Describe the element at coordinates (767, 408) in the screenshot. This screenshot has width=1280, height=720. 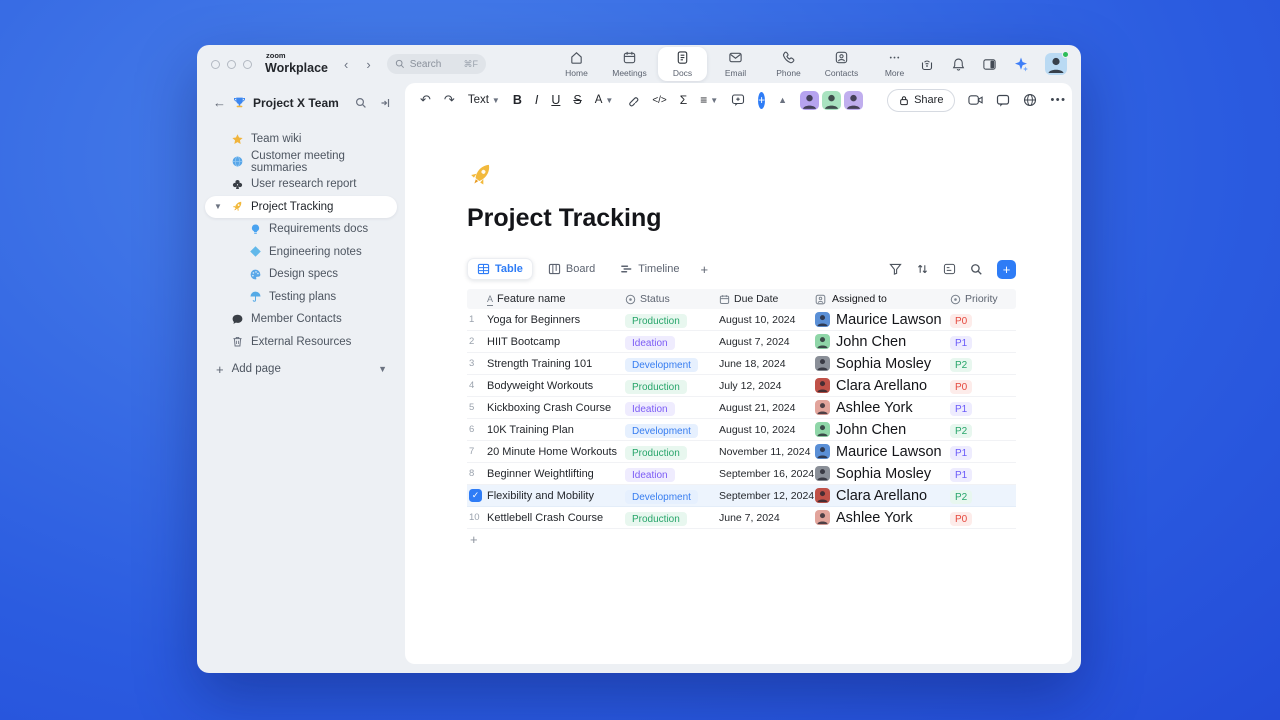
I see `due-date-cell: August 21, 2024` at that location.